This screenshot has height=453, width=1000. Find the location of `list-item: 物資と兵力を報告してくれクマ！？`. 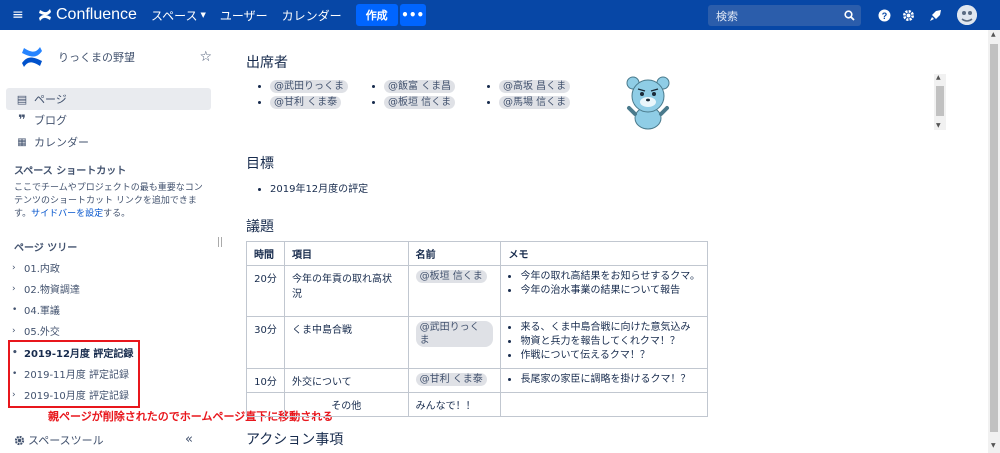

list-item: 物資と兵力を報告してくれクマ！？ is located at coordinates (610, 342).